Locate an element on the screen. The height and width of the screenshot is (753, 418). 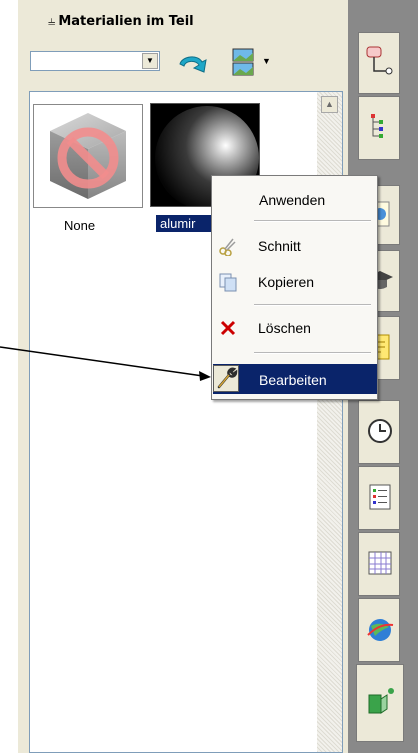
material-label: None is located at coordinates (80, 225).